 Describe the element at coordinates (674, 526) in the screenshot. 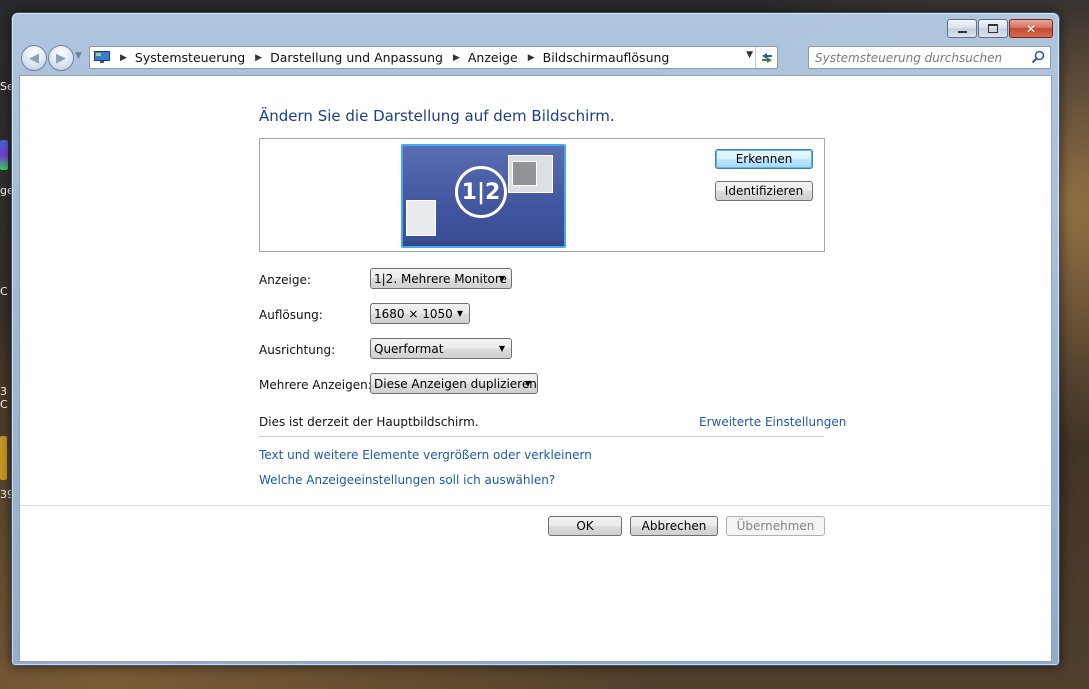

I see `cancel-button: Abbrechen` at that location.